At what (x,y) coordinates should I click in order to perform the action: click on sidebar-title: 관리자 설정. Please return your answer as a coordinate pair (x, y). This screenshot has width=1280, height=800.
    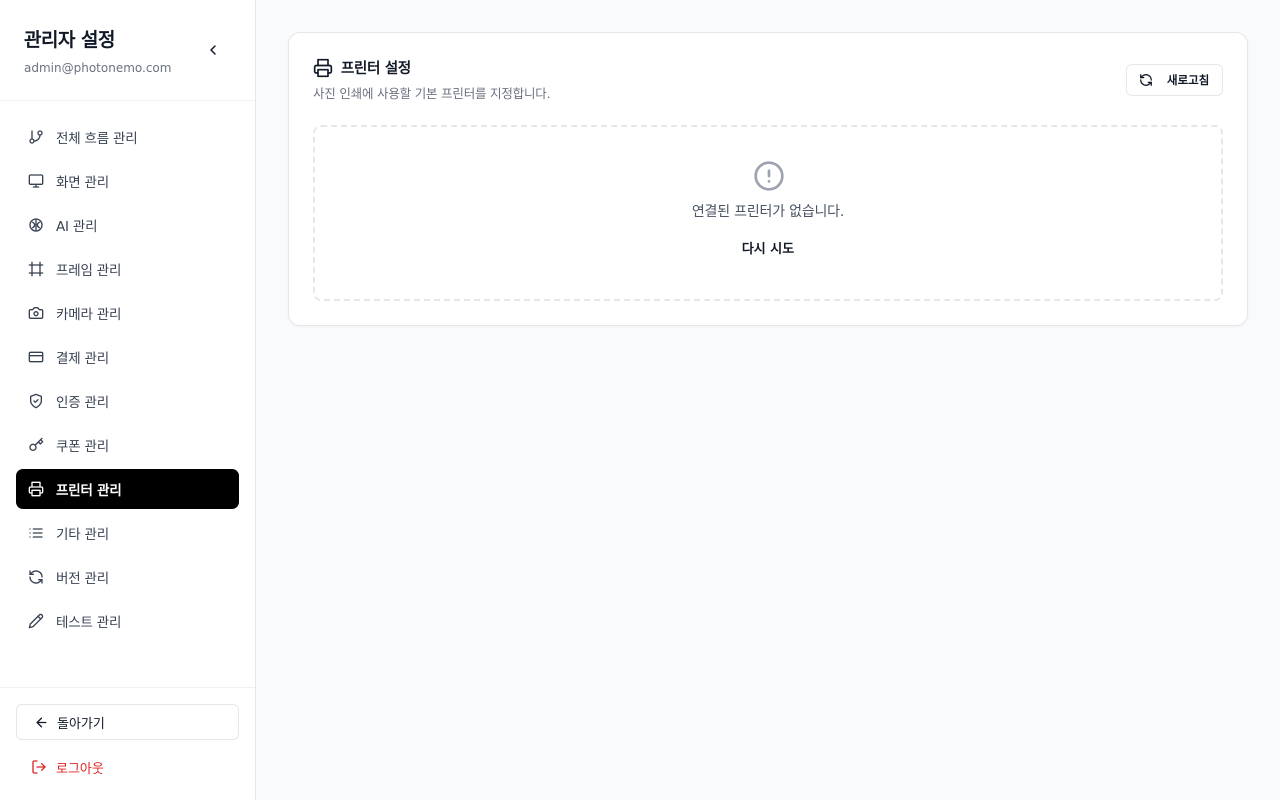
    Looking at the image, I should click on (70, 40).